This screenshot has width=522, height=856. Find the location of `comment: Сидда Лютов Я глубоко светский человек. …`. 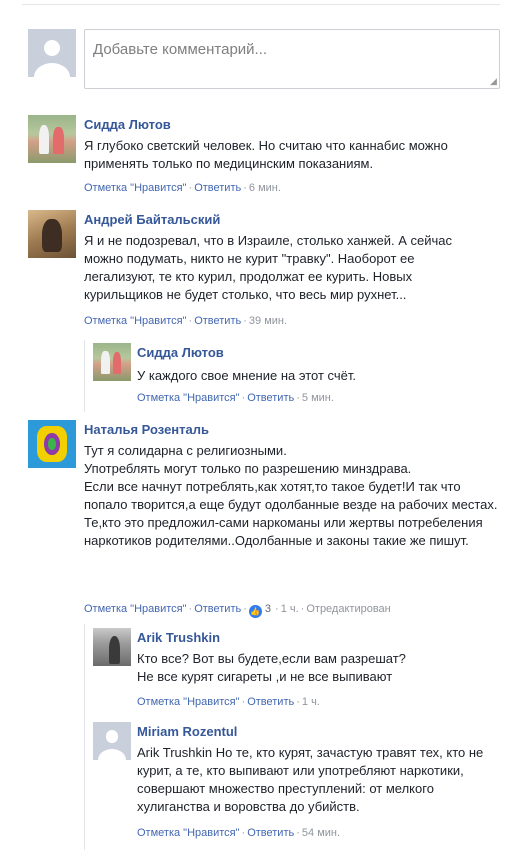

comment: Сидда Лютов Я глубоко светский человек. … is located at coordinates (265, 157).